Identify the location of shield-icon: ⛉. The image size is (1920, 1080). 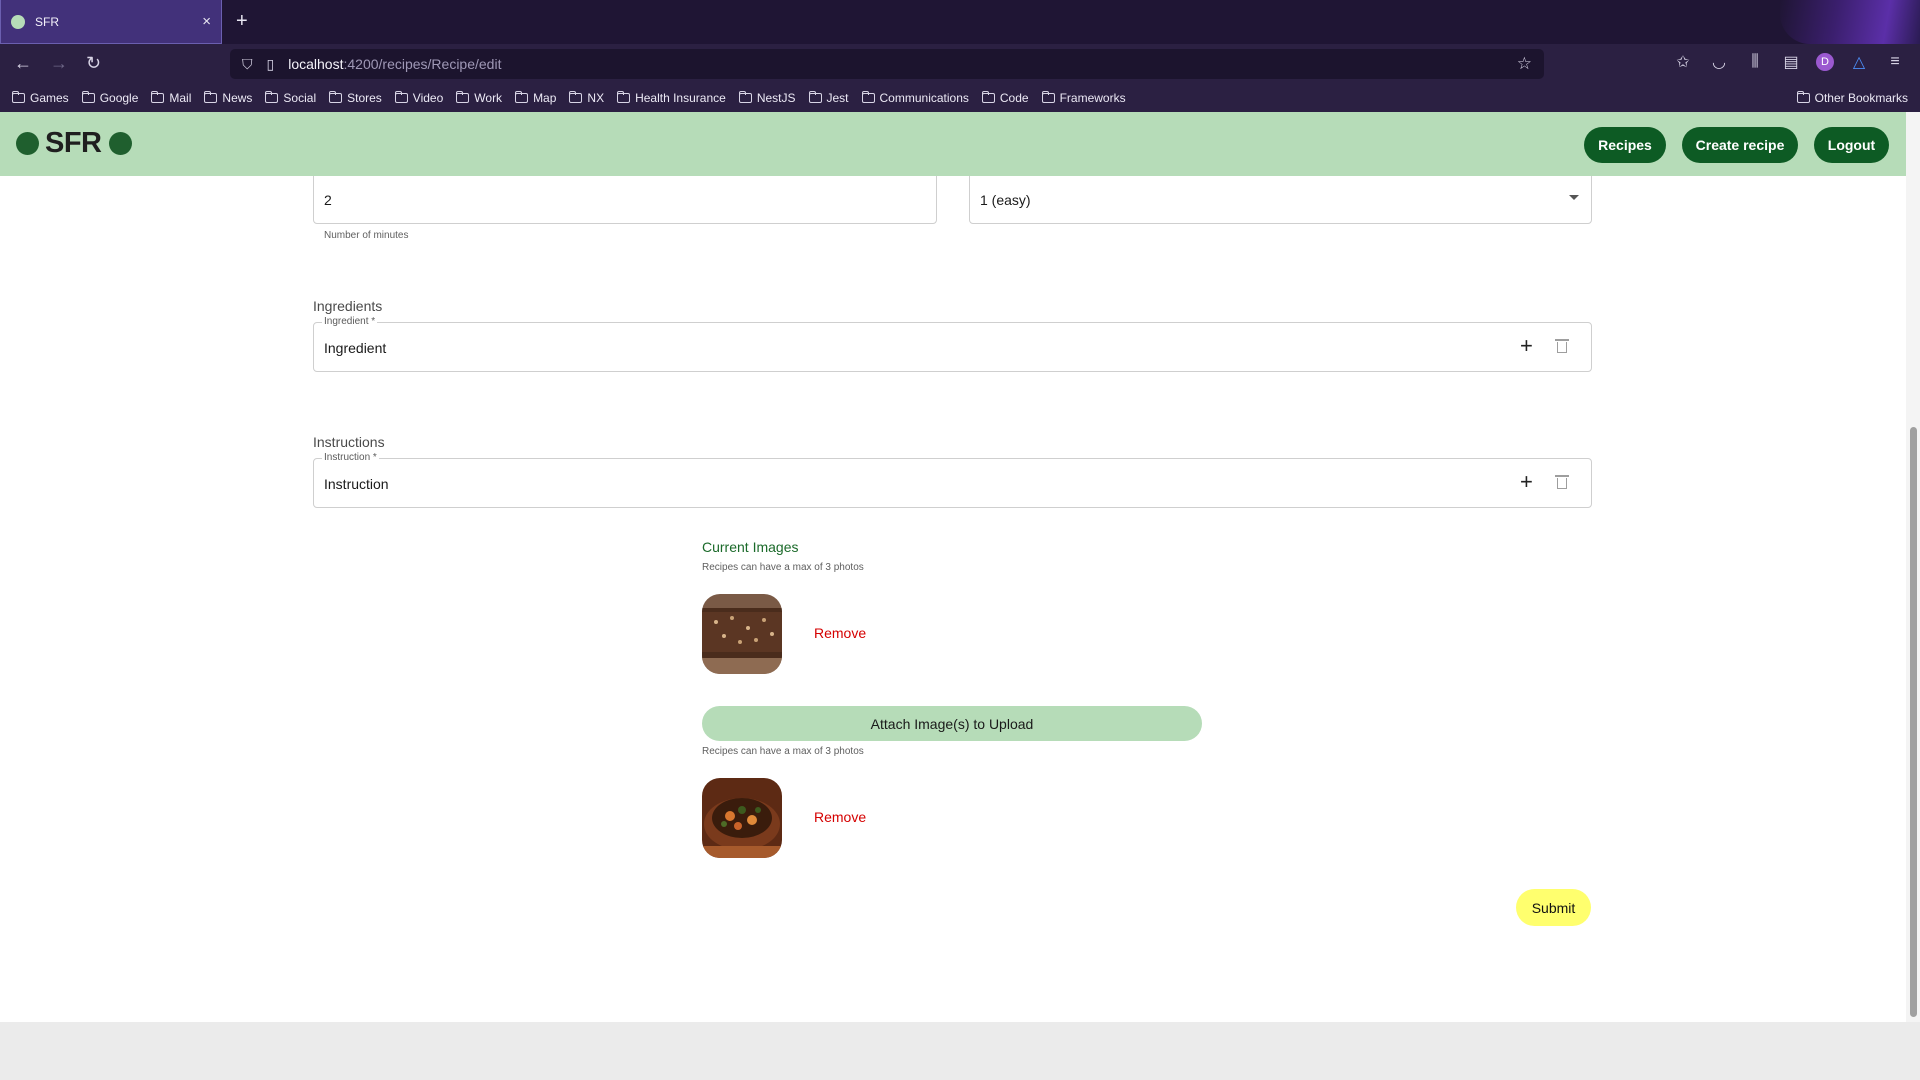
(247, 64).